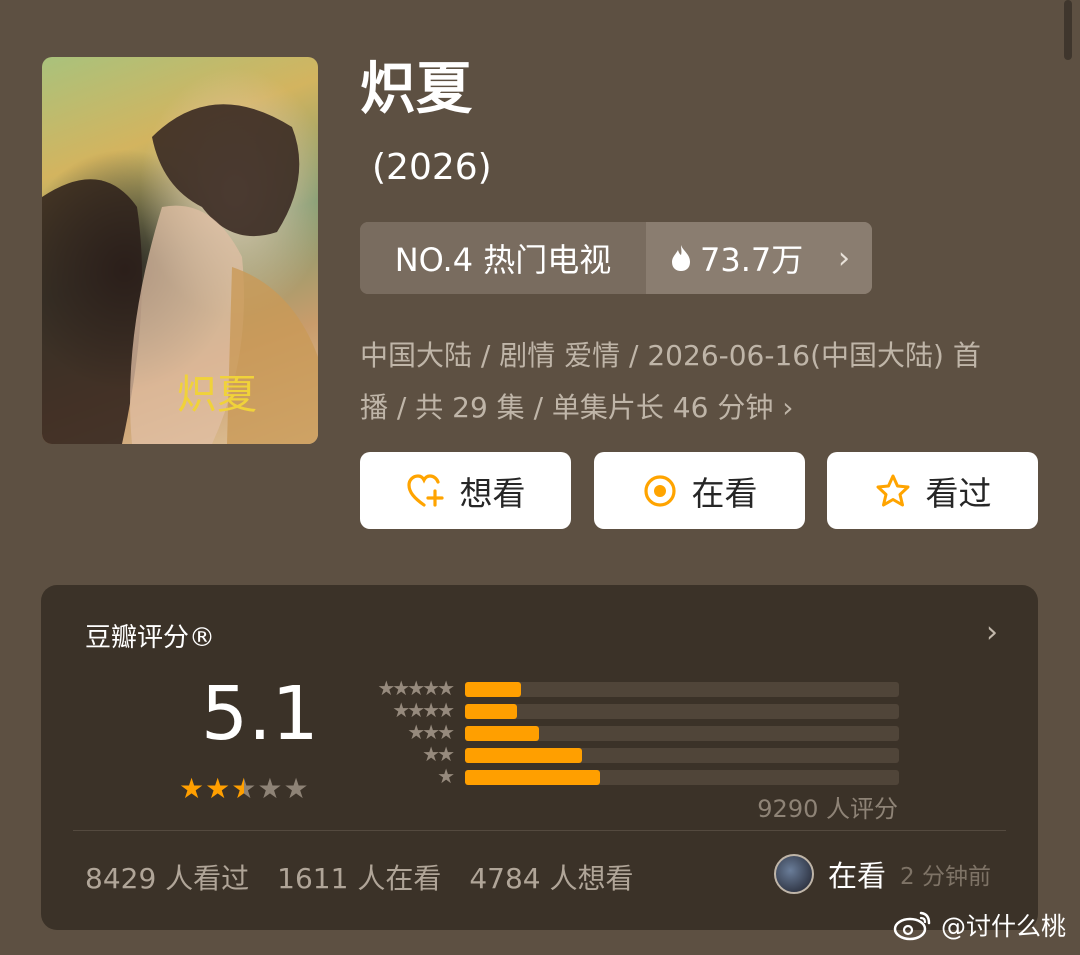  Describe the element at coordinates (827, 809) in the screenshot. I see `rater-count: 9290 人评分` at that location.